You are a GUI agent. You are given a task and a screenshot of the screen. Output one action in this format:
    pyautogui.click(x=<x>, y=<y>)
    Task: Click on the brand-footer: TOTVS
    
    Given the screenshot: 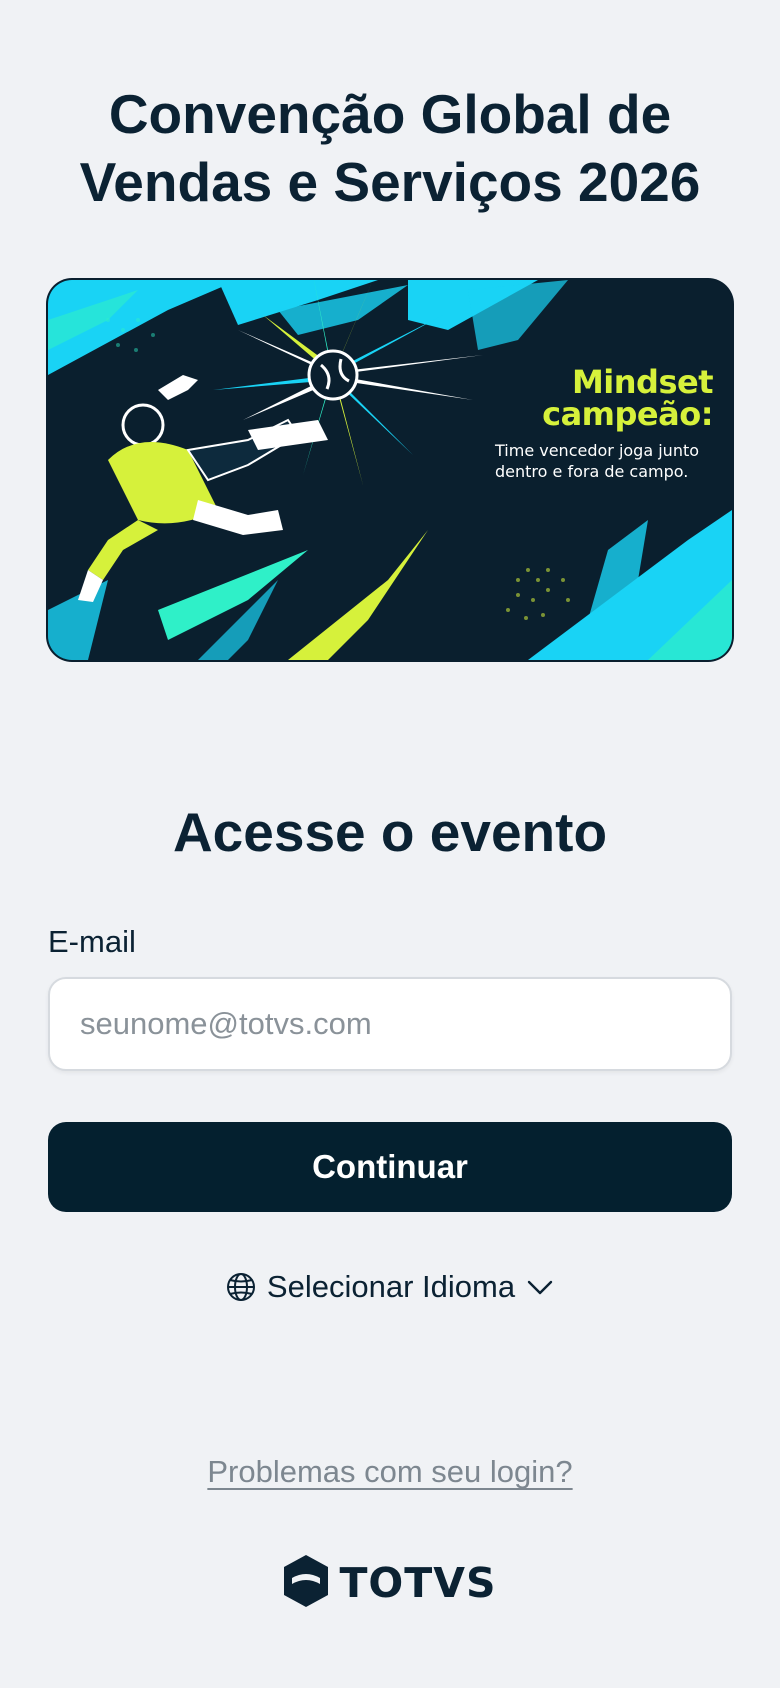 What is the action you would take?
    pyautogui.click(x=390, y=1583)
    